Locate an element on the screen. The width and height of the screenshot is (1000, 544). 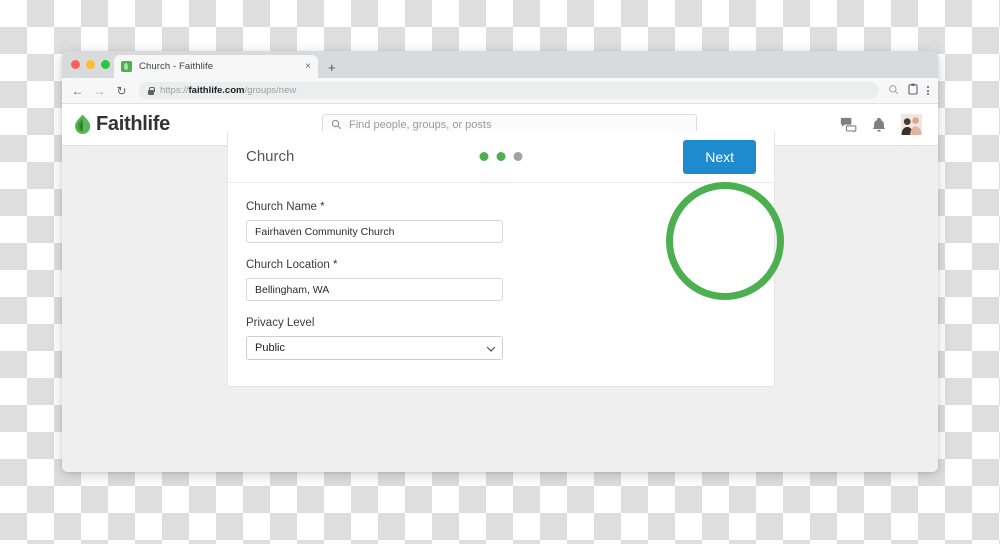
church-name-input is located at coordinates (374, 231).